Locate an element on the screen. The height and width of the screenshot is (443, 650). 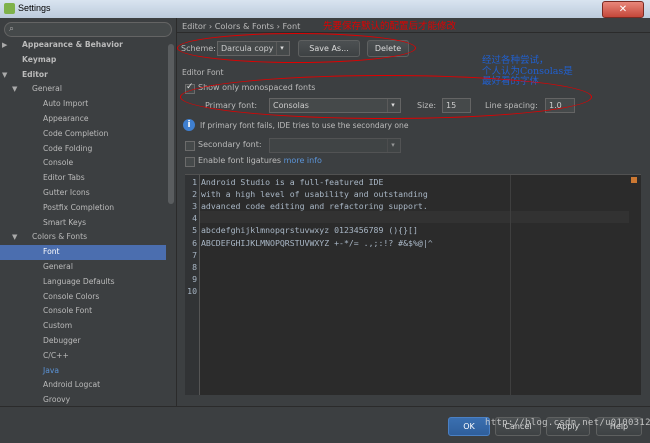
primary-font-select: Consolas ▾ is located at coordinates (335, 105).